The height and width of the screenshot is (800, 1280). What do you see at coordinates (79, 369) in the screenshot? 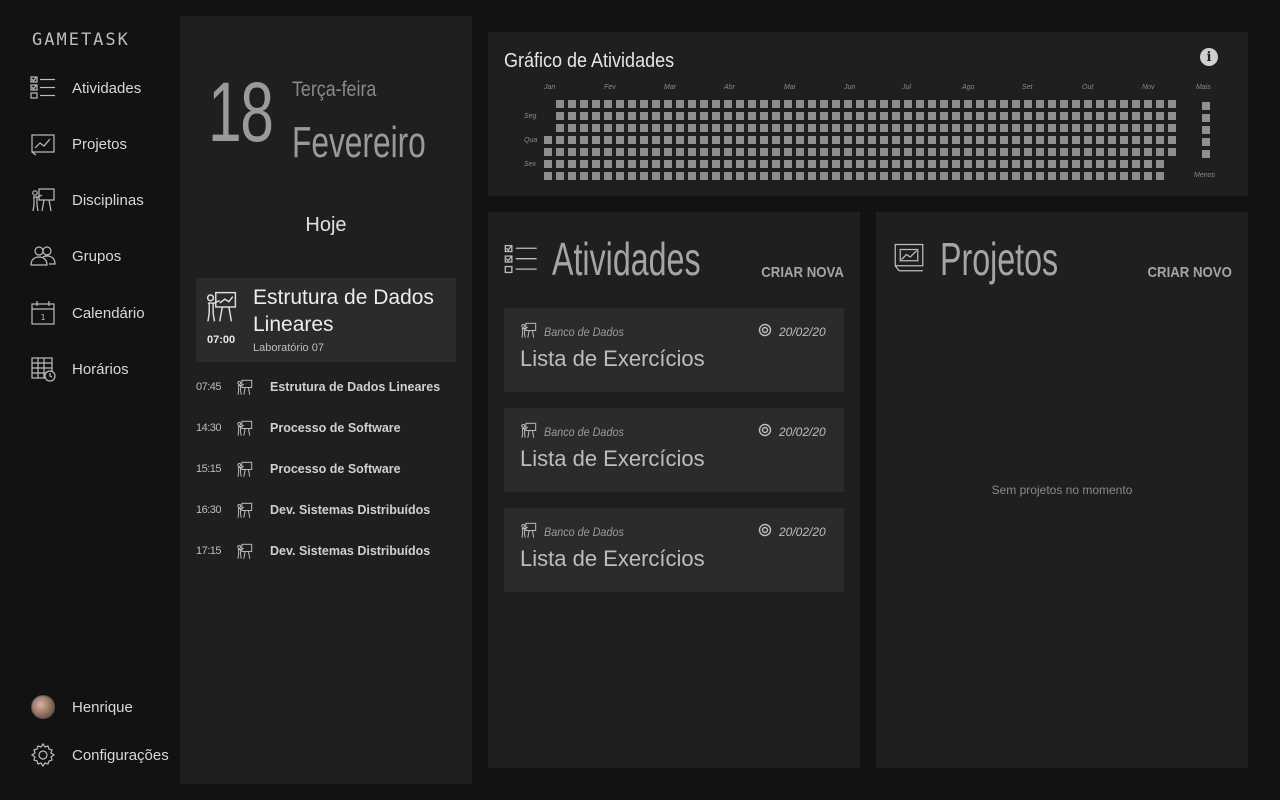
I see `sidebar-item-horarios: Horários` at bounding box center [79, 369].